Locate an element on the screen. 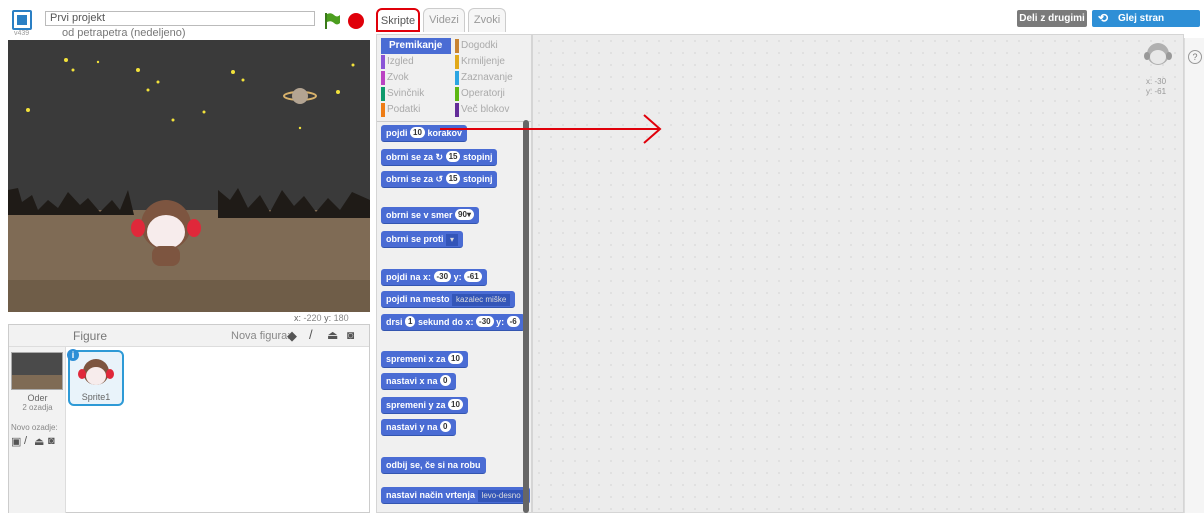 The height and width of the screenshot is (513, 1204). backdrop-paint-icon: / is located at coordinates (25, 441).